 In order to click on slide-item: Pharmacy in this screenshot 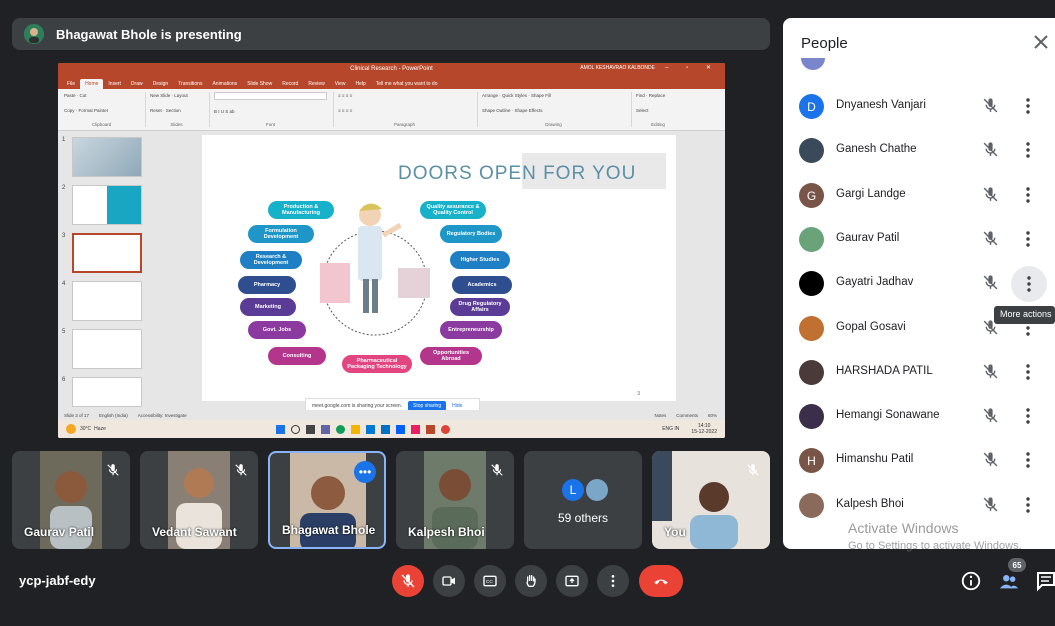, I will do `click(267, 285)`.